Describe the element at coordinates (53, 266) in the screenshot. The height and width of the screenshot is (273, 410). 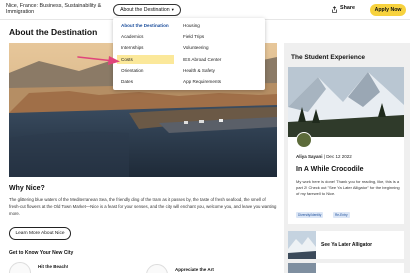
I see `get-to-know-item: Hit the Beach!` at that location.